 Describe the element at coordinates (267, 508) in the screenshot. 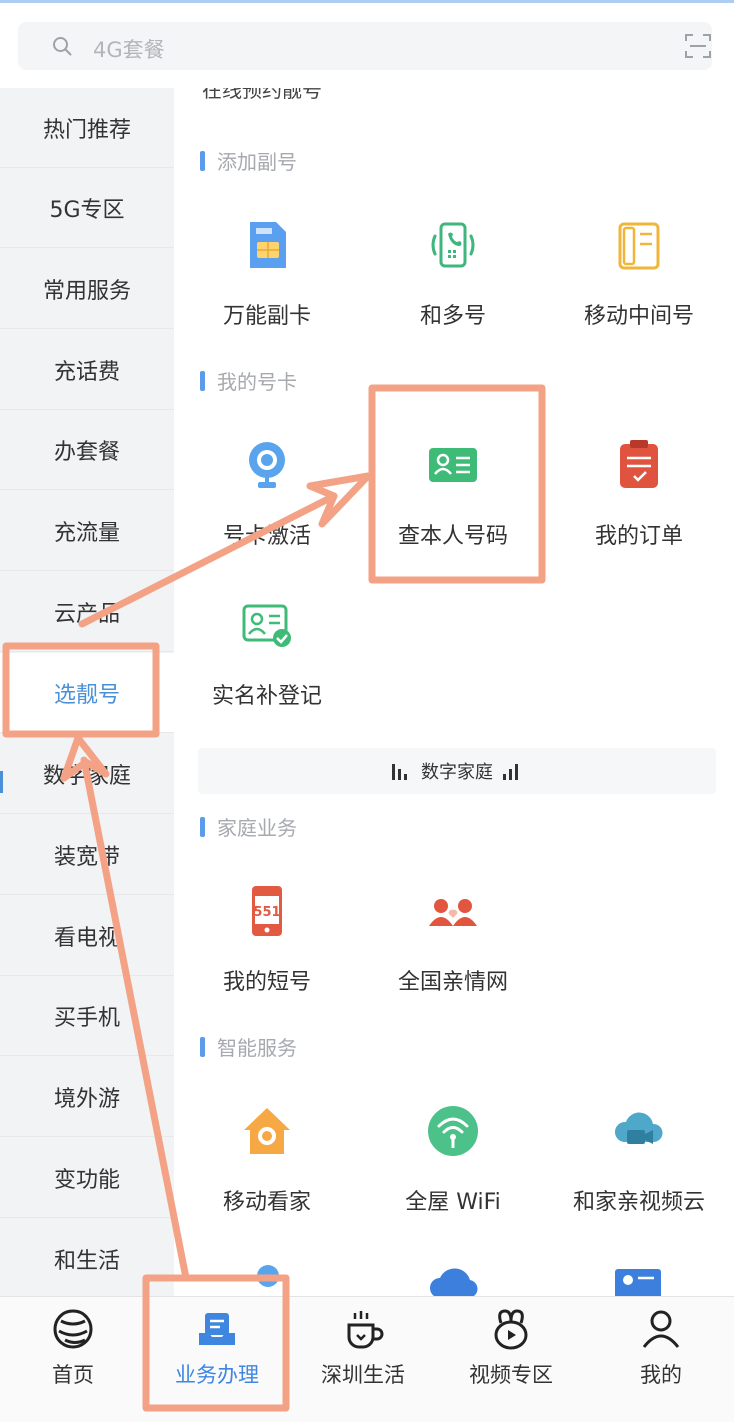

I see `service-card-activate: 号卡激活` at that location.